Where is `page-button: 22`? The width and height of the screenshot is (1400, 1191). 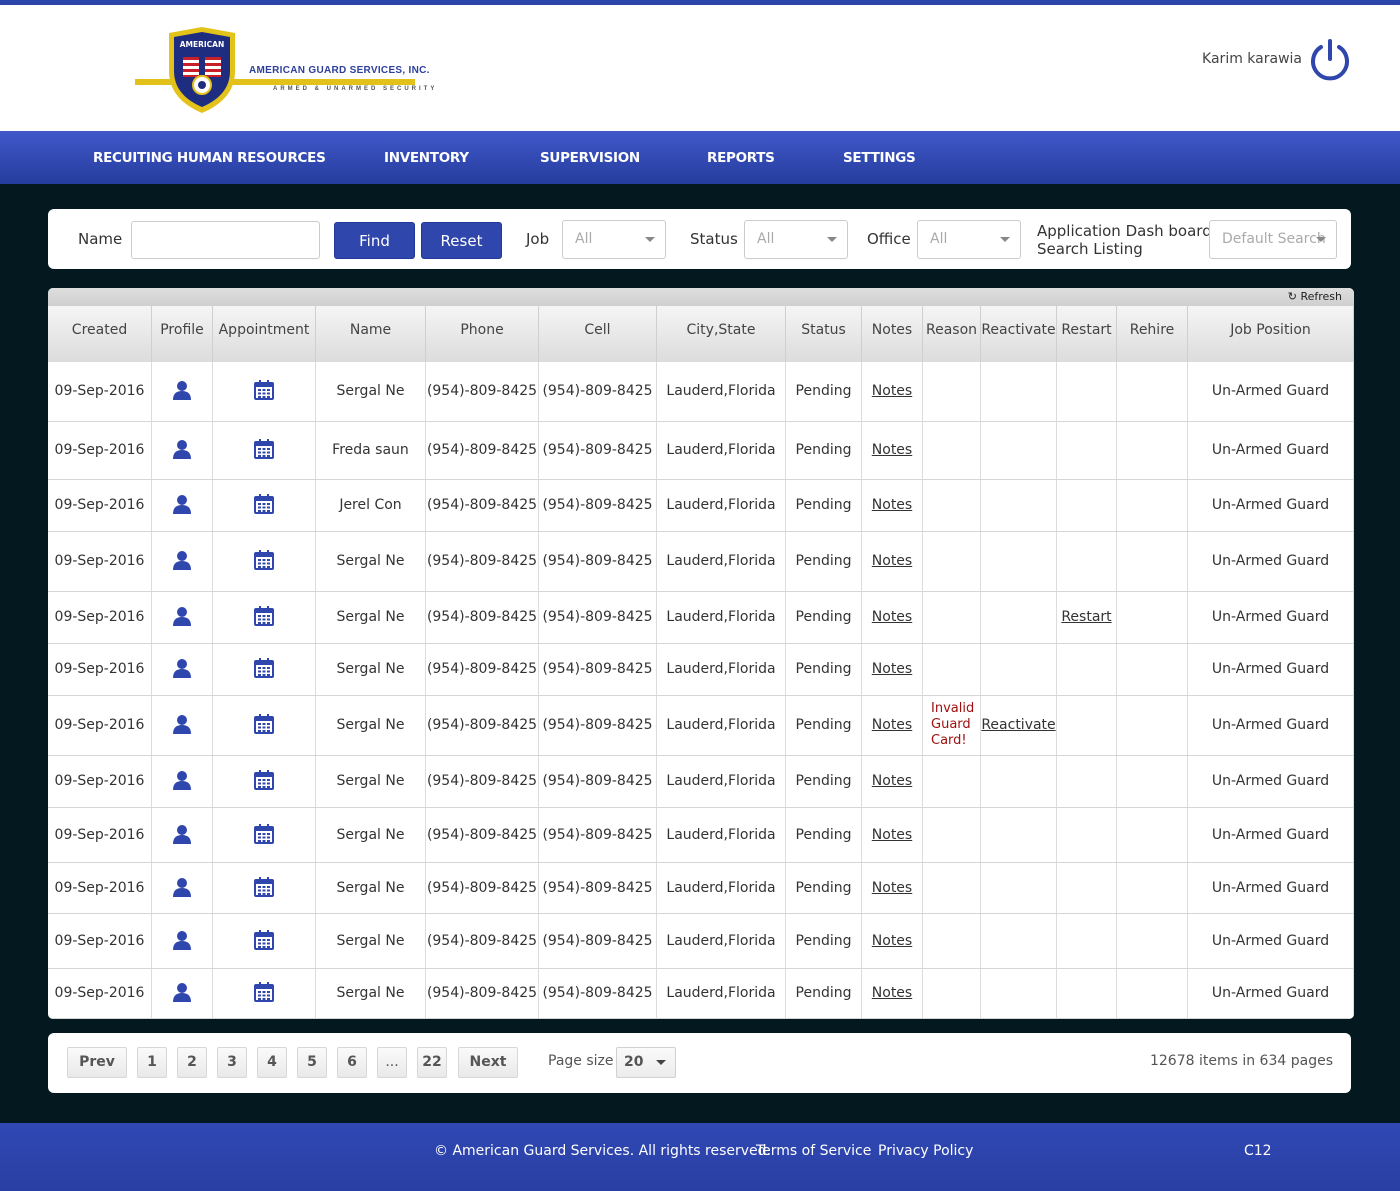
page-button: 22 is located at coordinates (432, 1062).